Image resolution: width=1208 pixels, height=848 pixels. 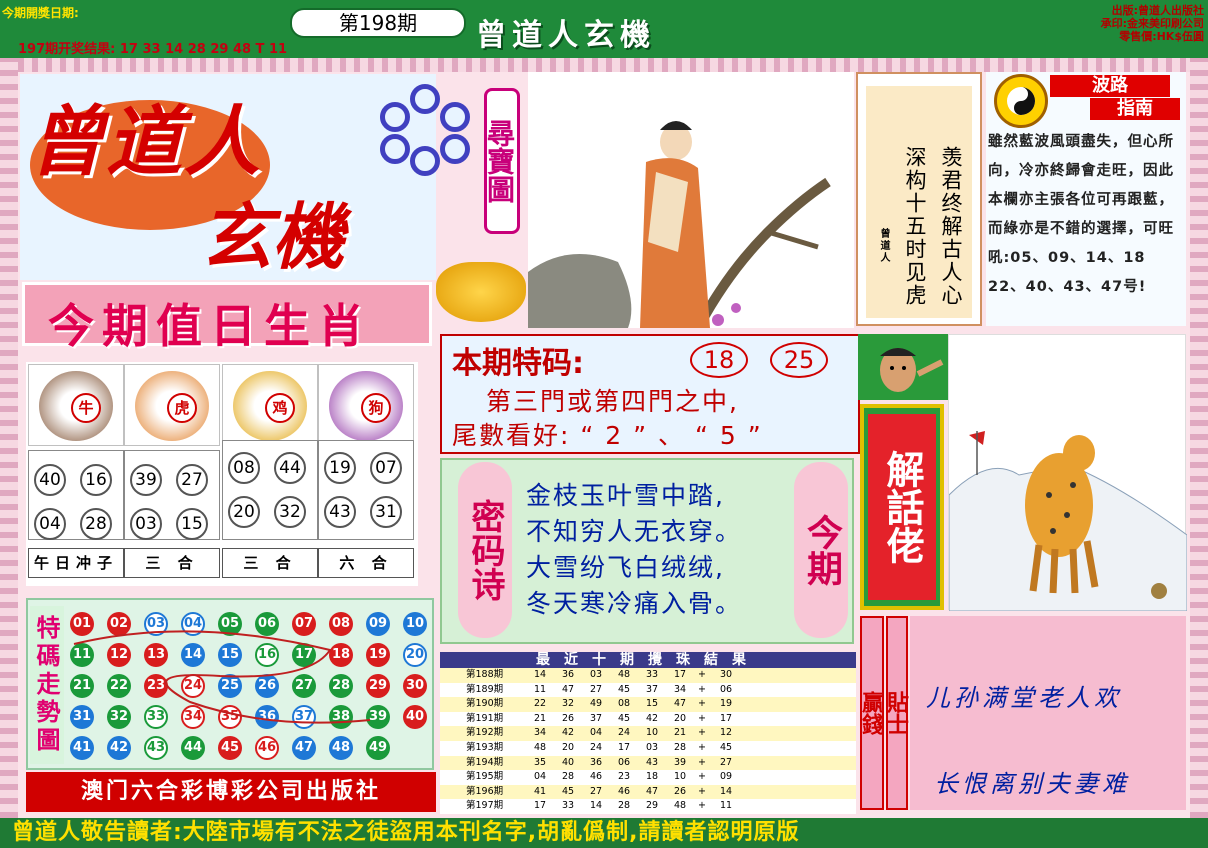 What do you see at coordinates (386, 512) in the screenshot?
I see `zodiac-number: 31` at bounding box center [386, 512].